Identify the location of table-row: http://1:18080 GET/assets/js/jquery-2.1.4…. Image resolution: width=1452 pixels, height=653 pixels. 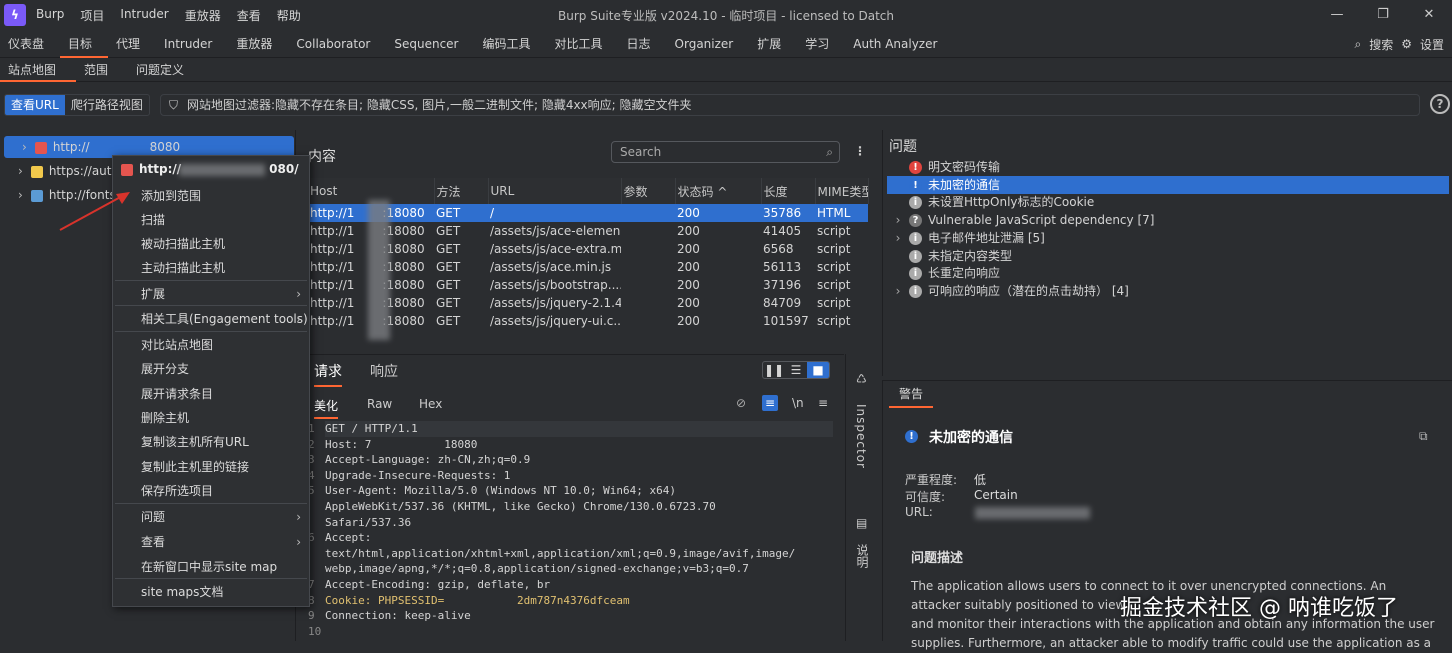
(588, 303).